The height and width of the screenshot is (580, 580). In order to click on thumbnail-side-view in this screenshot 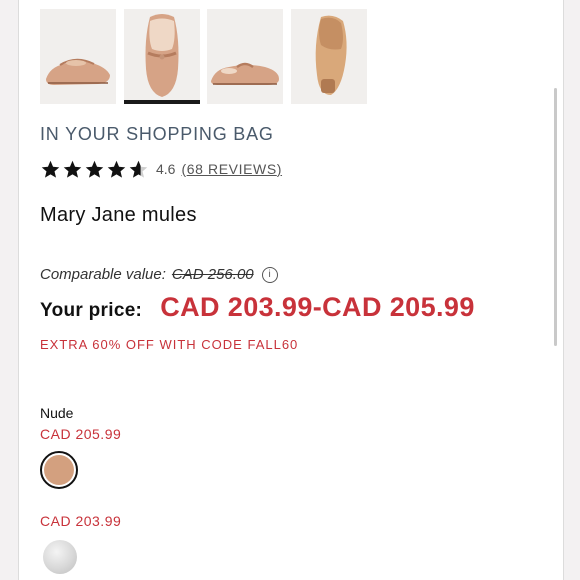, I will do `click(78, 56)`.